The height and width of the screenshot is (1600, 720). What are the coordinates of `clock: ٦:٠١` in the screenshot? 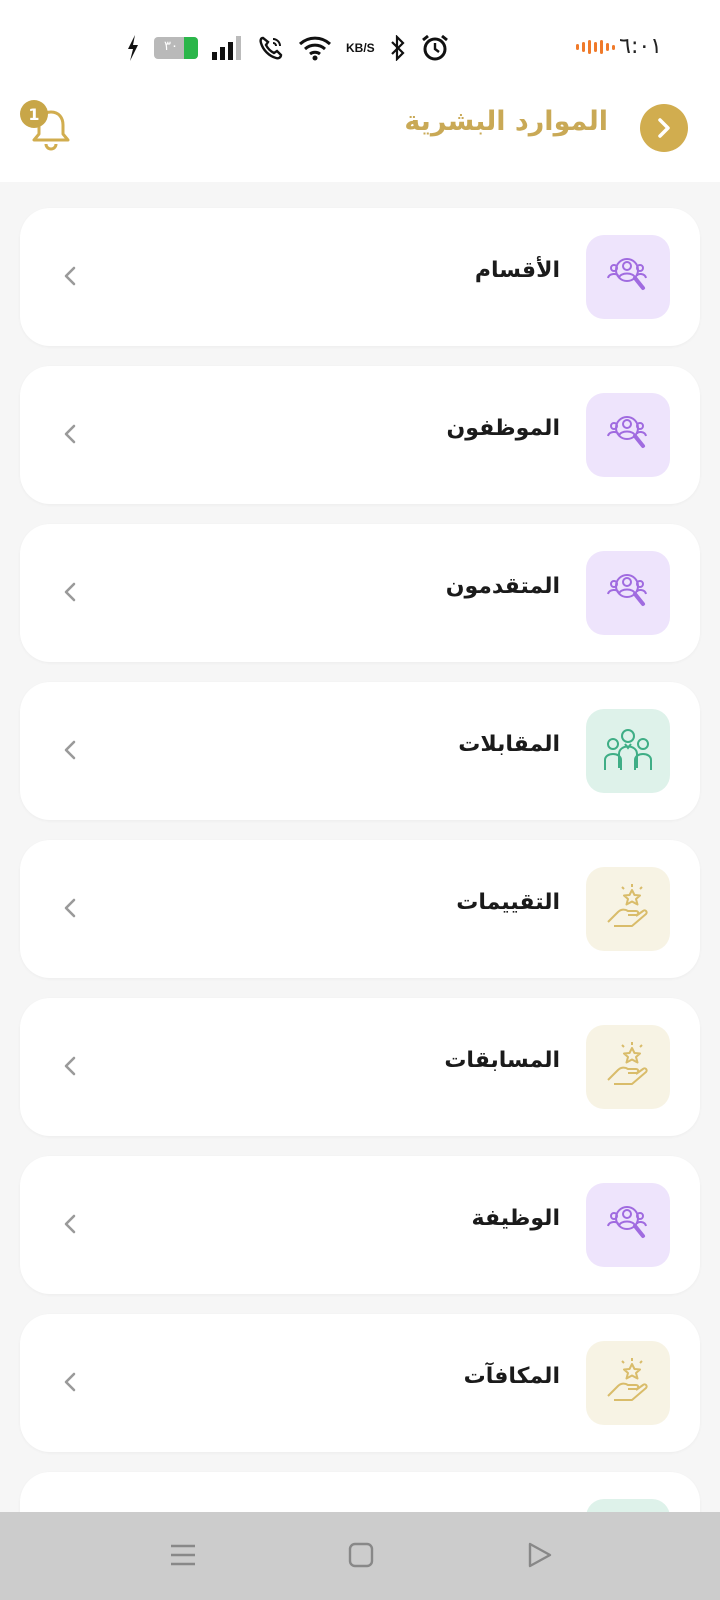 It's located at (640, 46).